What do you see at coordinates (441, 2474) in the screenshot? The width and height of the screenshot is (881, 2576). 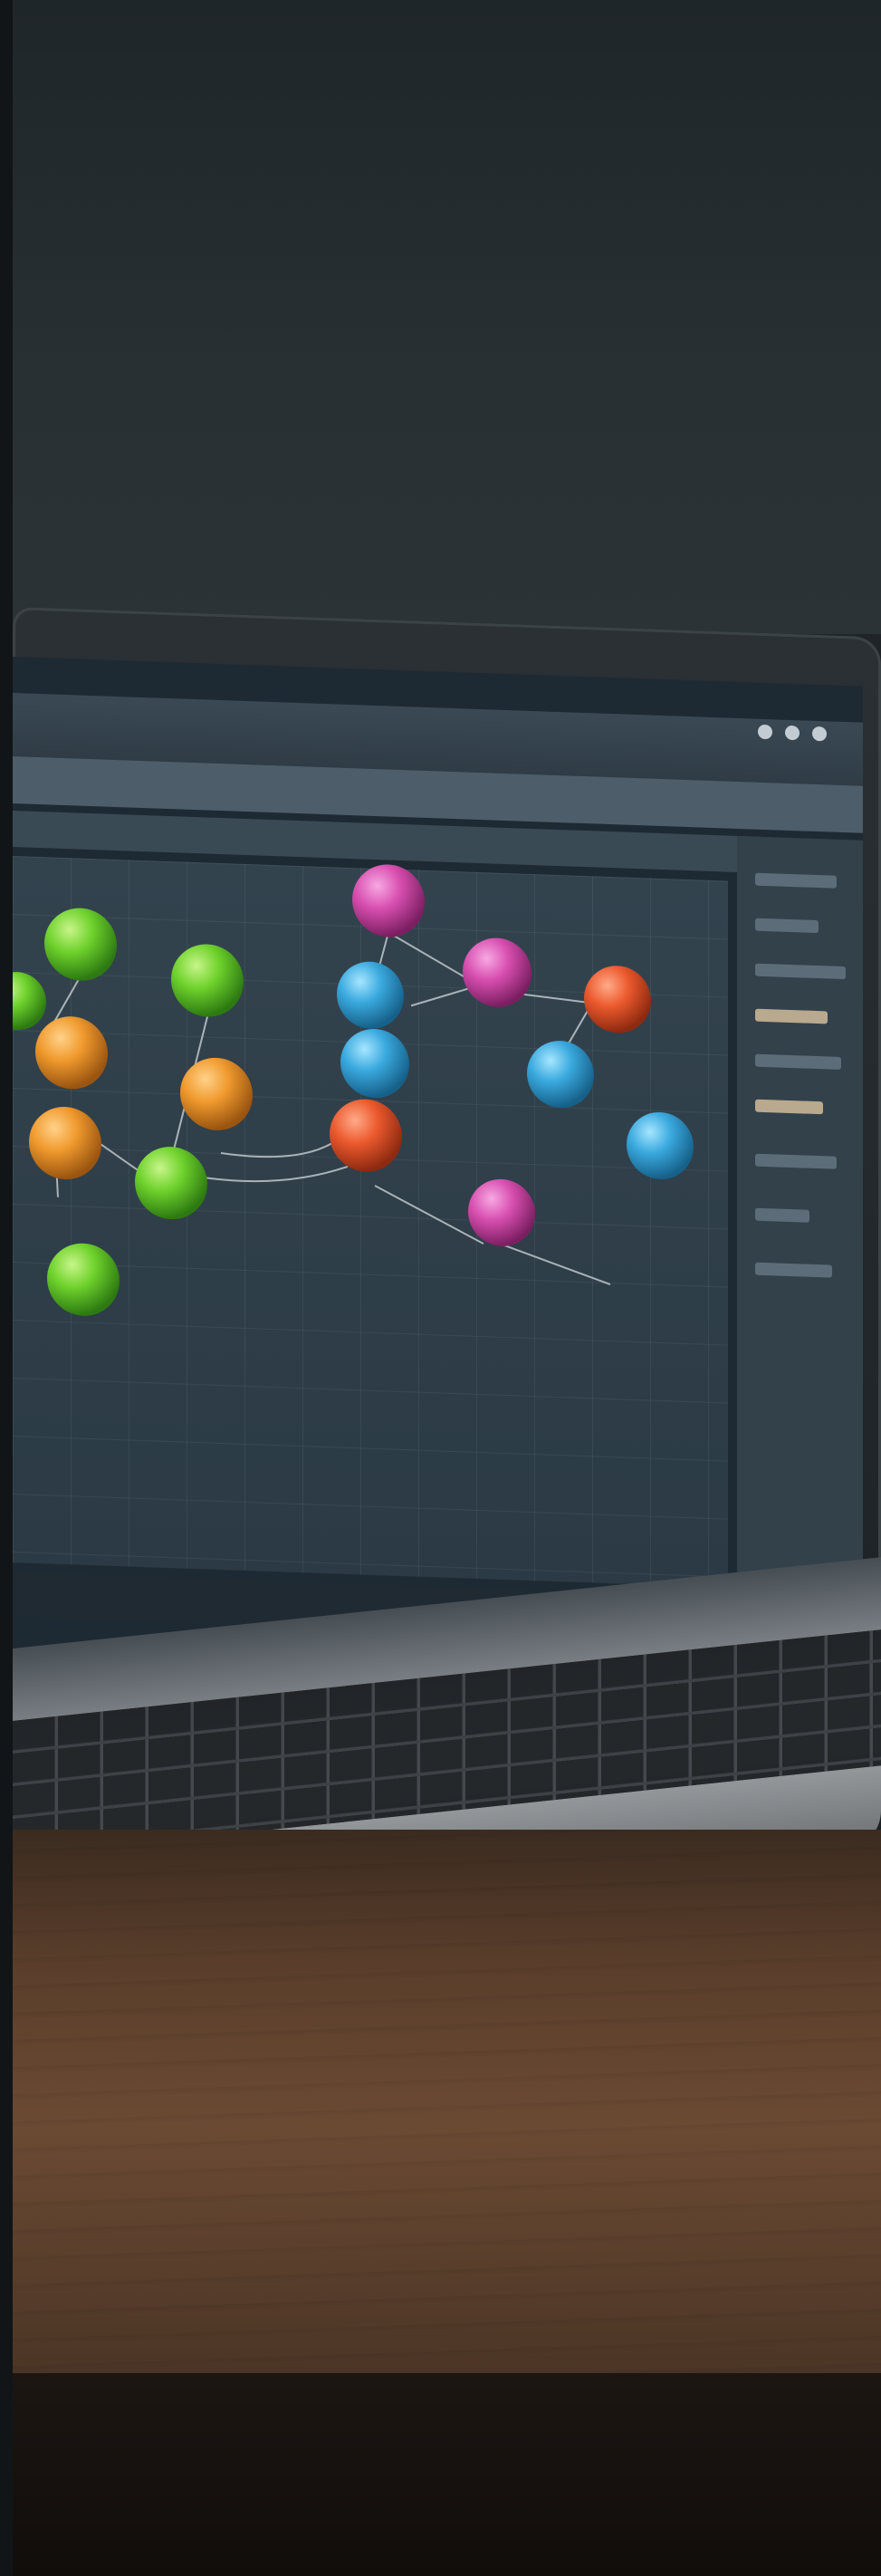 I see `desk-shadow` at bounding box center [441, 2474].